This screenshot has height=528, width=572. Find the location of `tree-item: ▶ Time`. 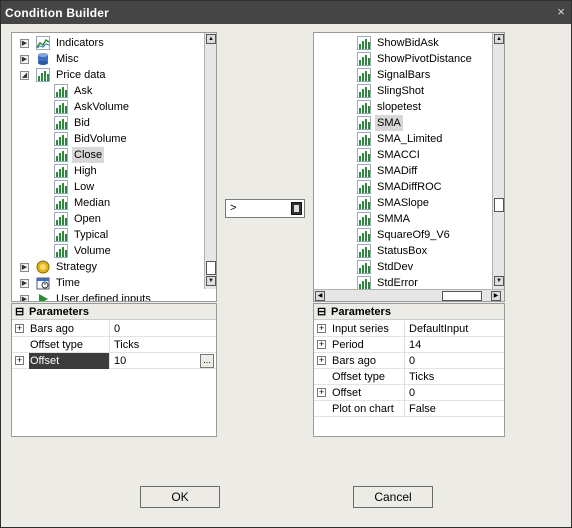

tree-item: ▶ Time is located at coordinates (107, 283).